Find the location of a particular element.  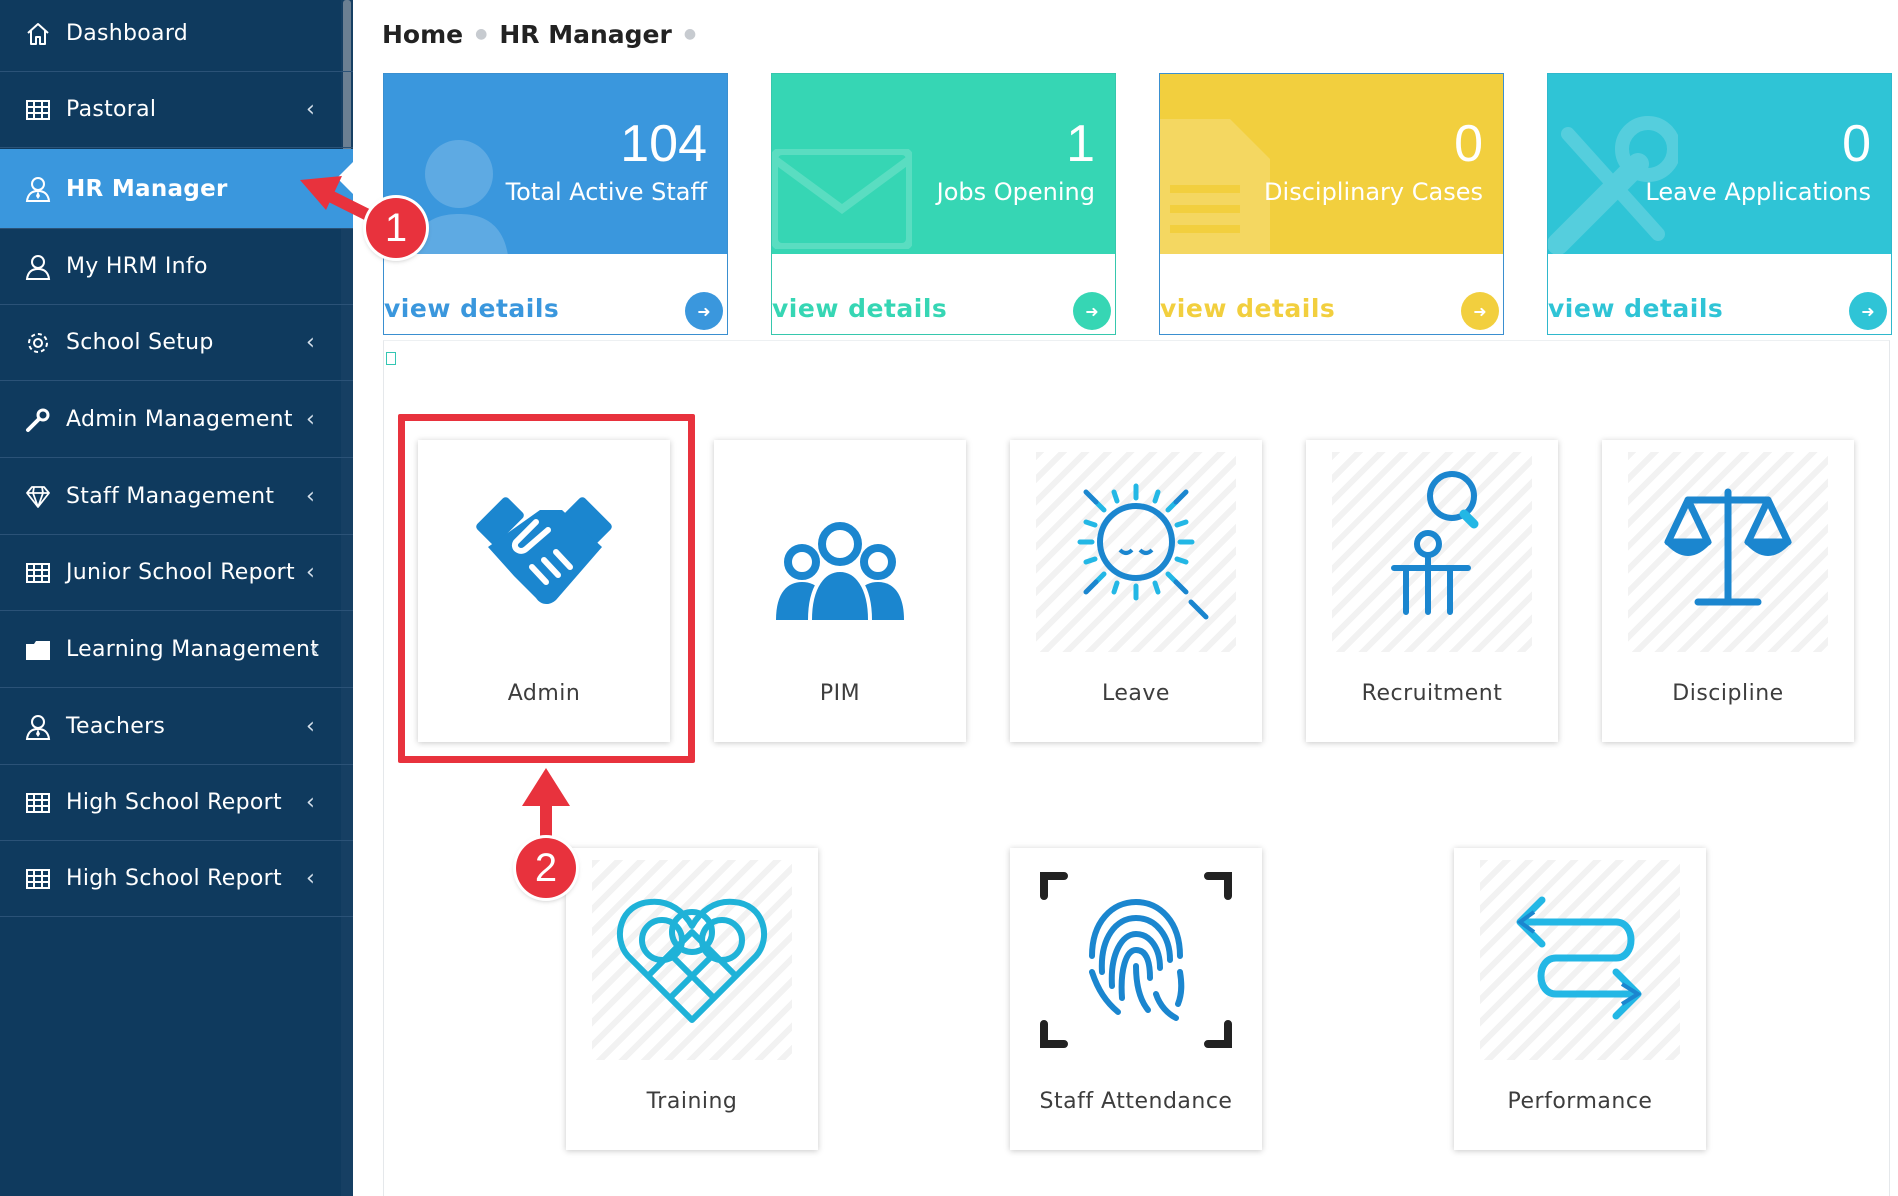

module-tile-staff-attendance: Staff Attendance is located at coordinates (1136, 999).